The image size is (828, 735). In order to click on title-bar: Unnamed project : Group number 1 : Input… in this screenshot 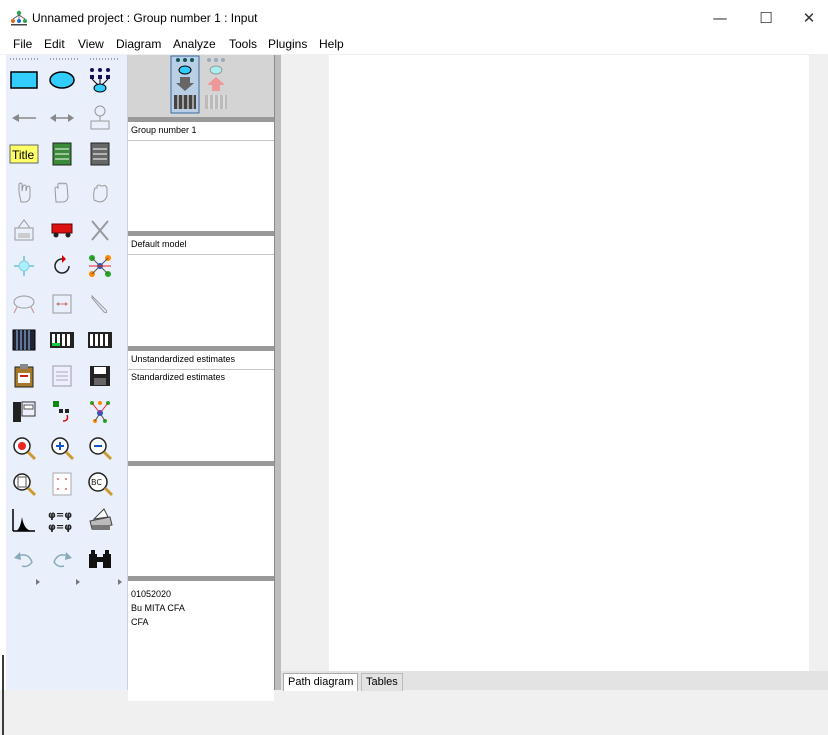, I will do `click(414, 18)`.